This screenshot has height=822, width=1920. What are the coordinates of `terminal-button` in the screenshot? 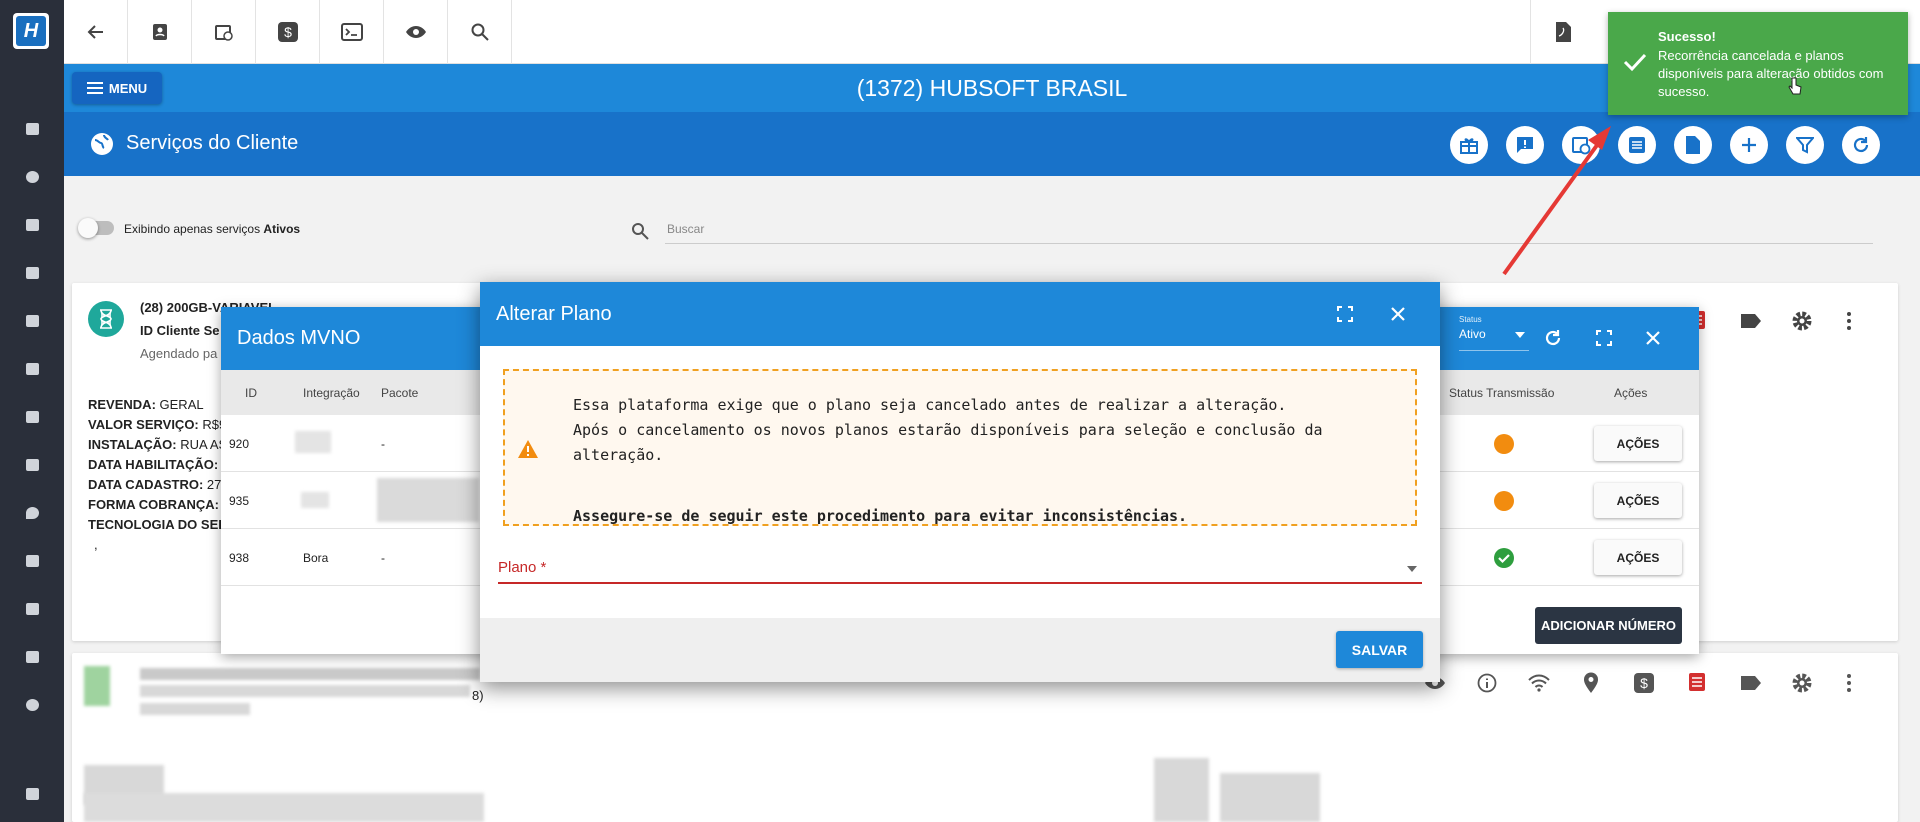 It's located at (352, 32).